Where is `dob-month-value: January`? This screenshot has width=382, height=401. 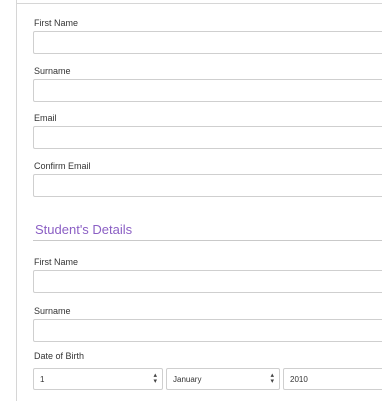 dob-month-value: January is located at coordinates (187, 379).